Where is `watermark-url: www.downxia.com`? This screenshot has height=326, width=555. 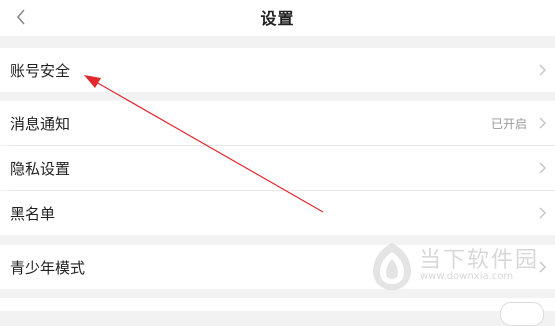 watermark-url: www.downxia.com is located at coordinates (467, 276).